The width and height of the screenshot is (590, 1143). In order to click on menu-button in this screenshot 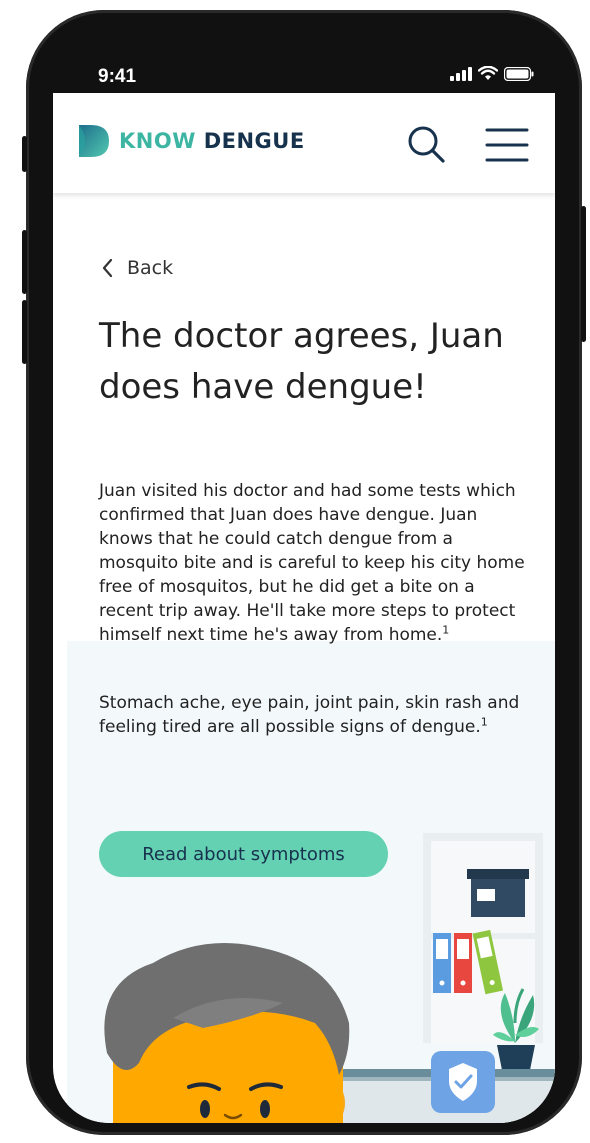, I will do `click(507, 145)`.